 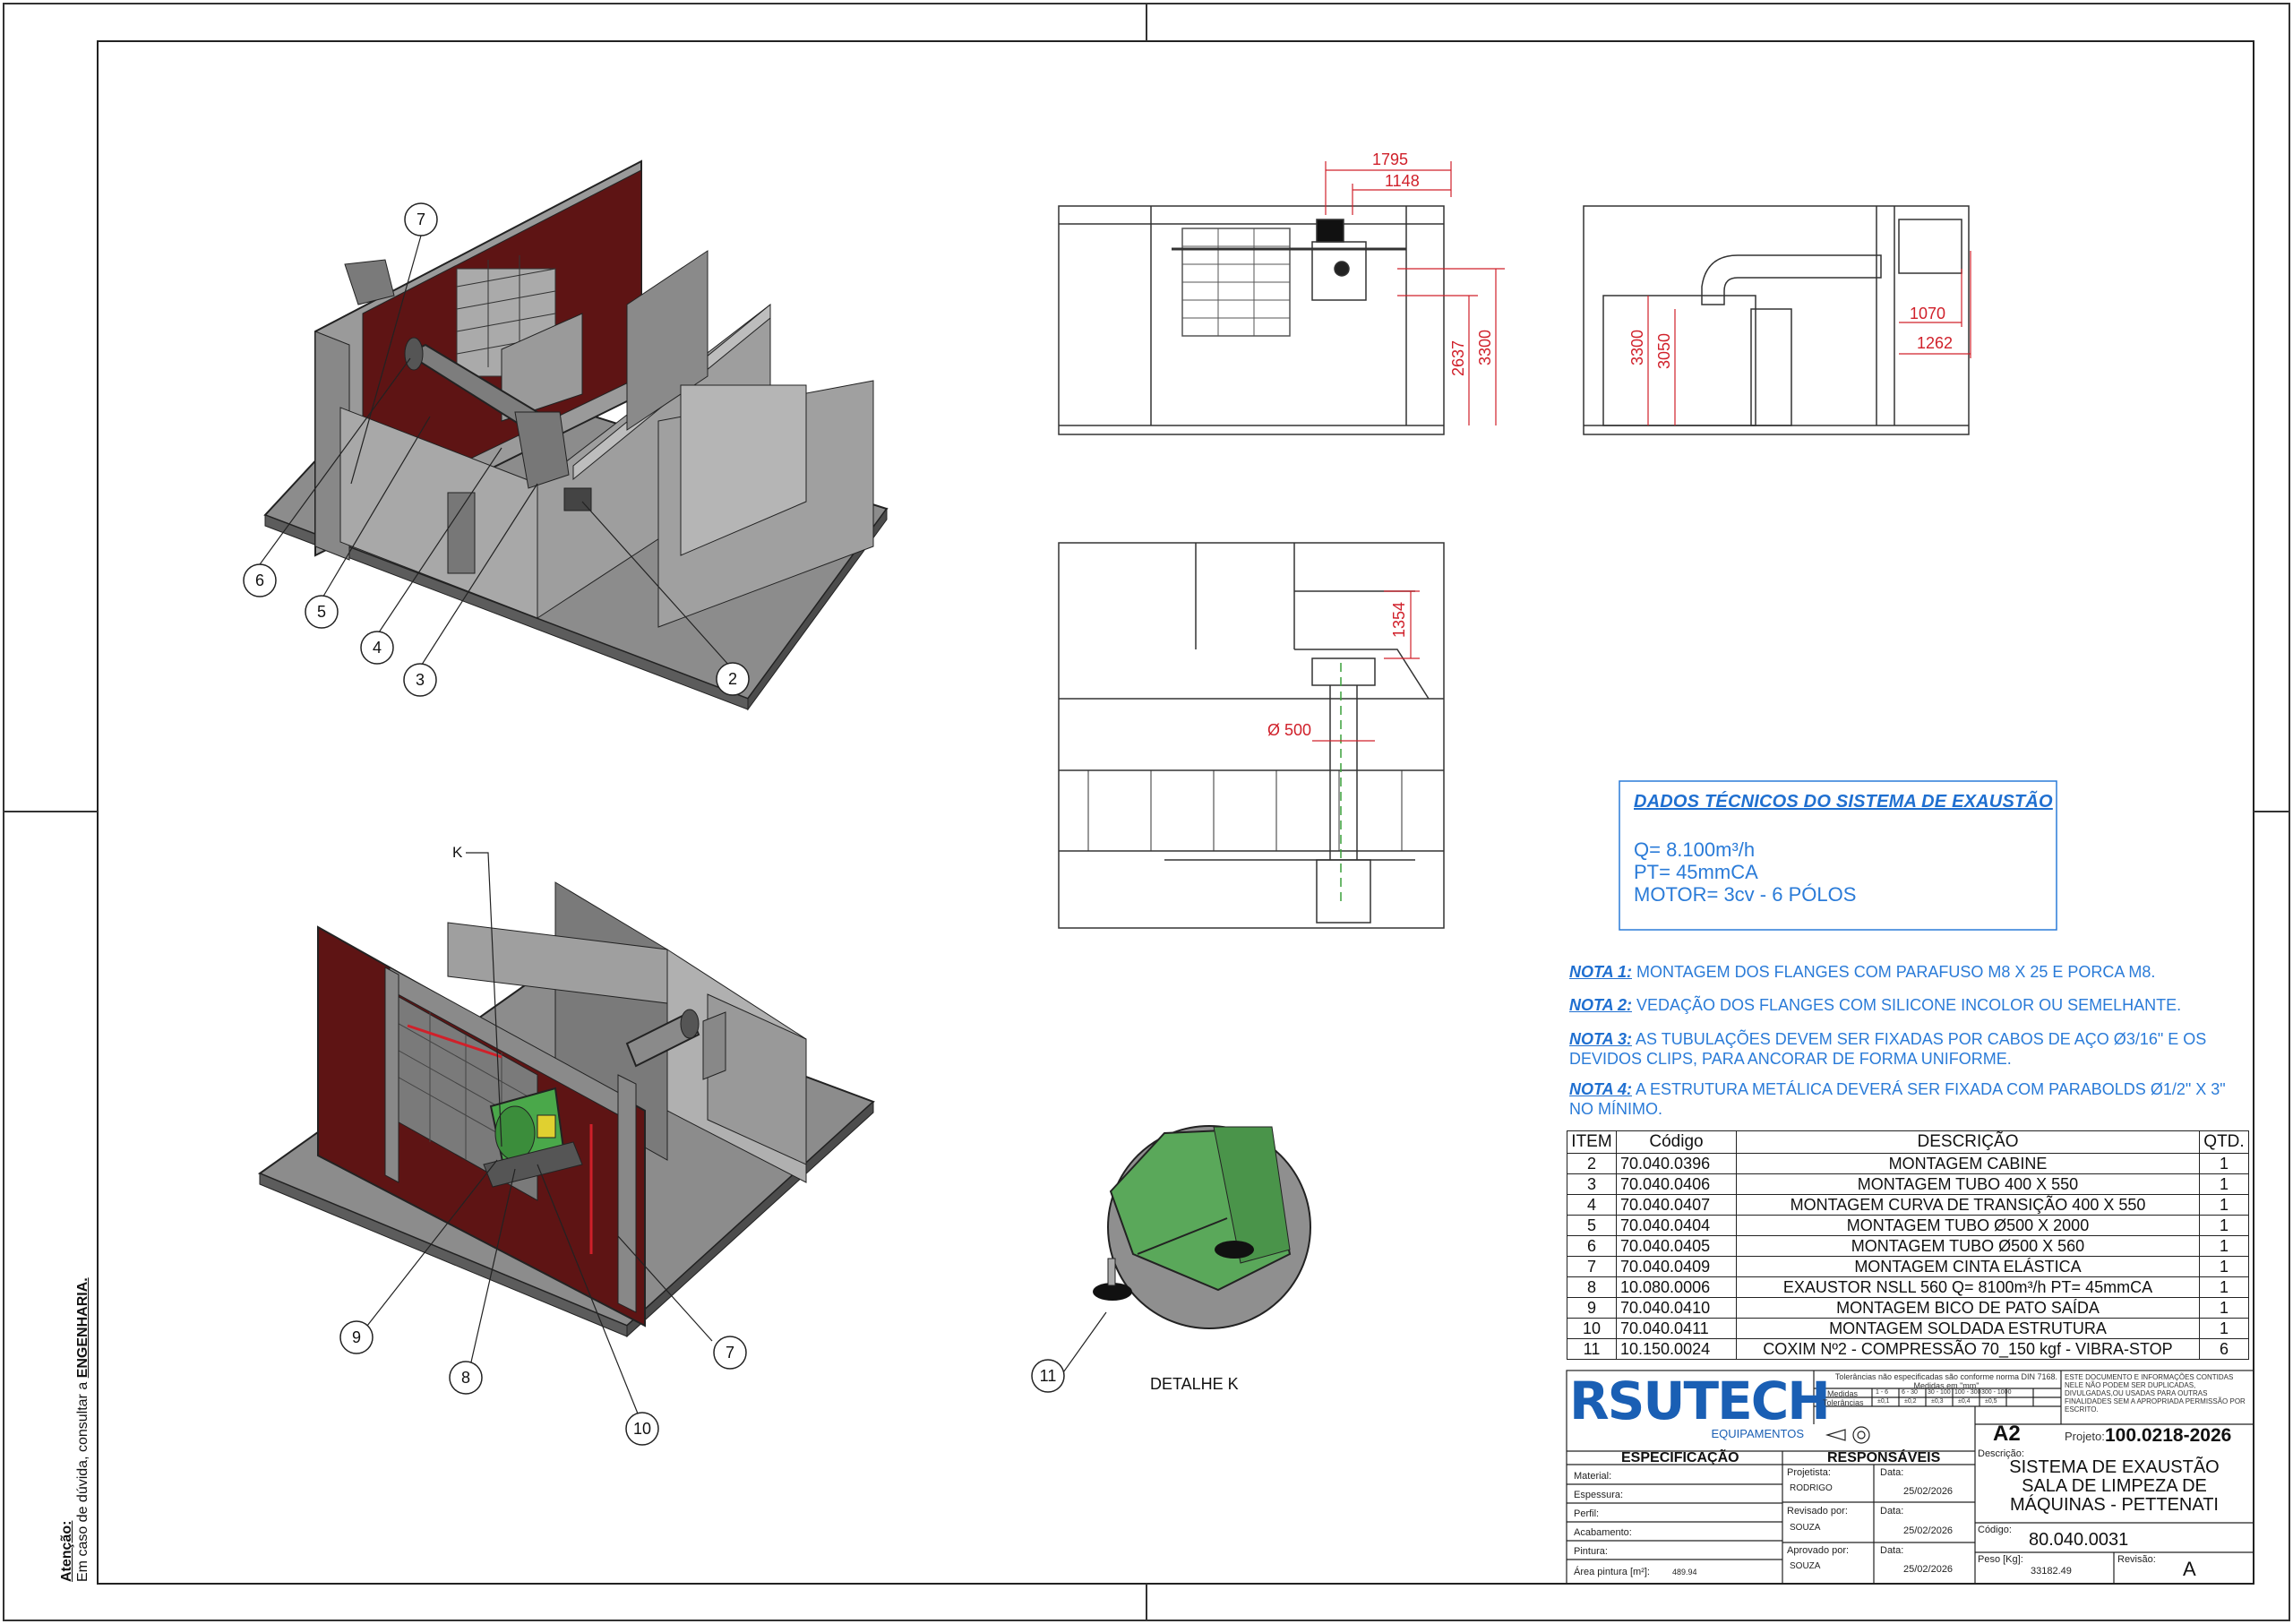 I want to click on dados-line: PT= 45mmCA, so click(x=1696, y=872).